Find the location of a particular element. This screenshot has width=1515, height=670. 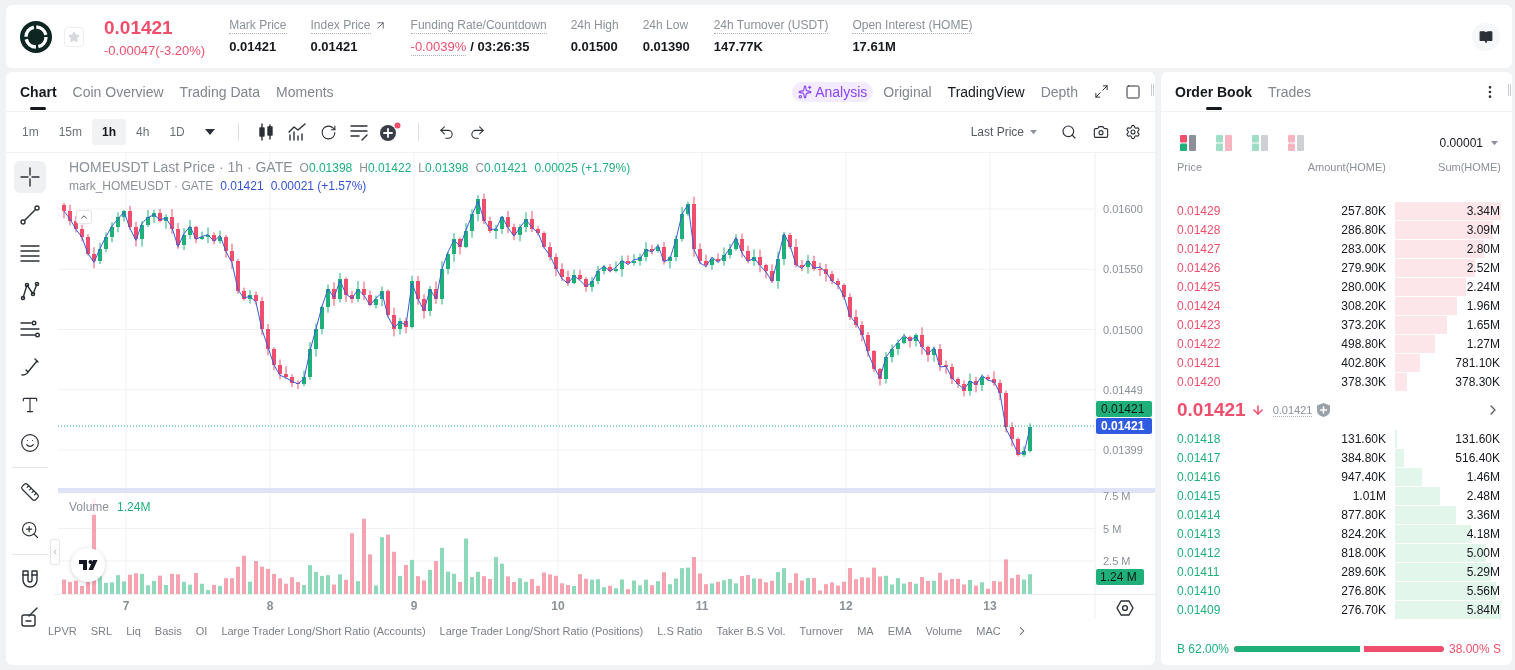

ask-sum: 3.34M is located at coordinates (1483, 210).